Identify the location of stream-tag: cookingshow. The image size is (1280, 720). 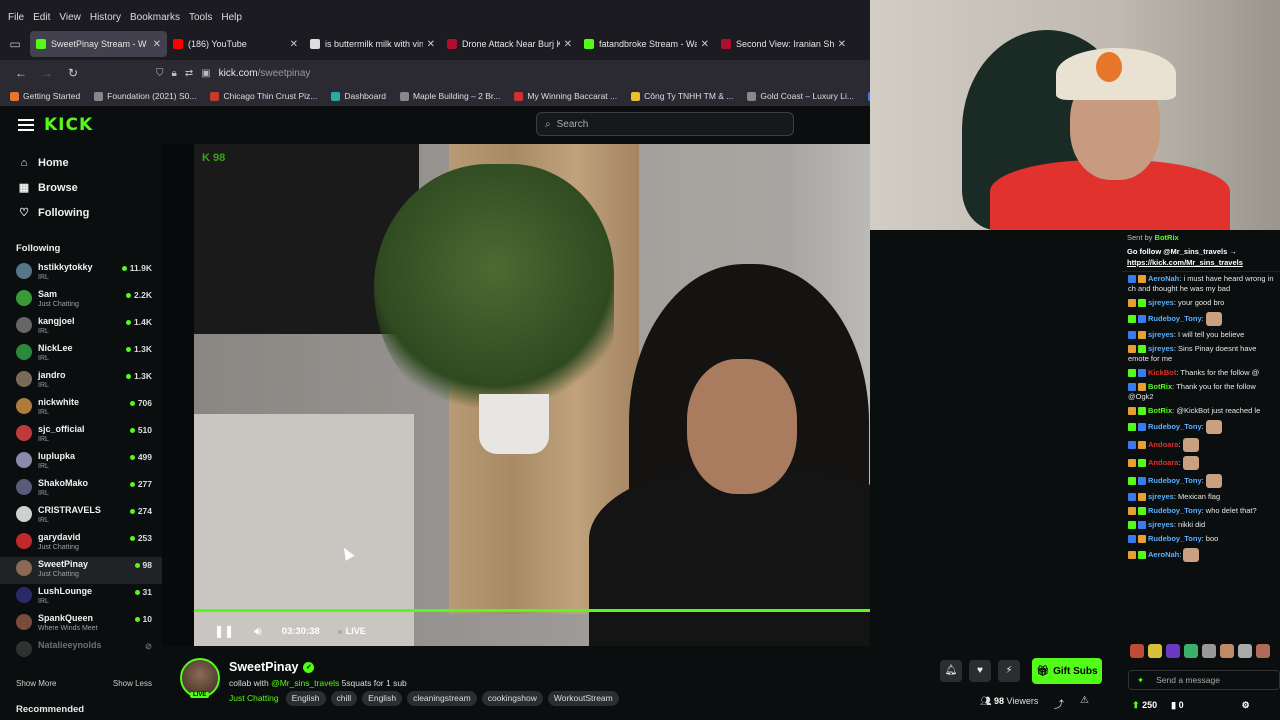
(512, 698).